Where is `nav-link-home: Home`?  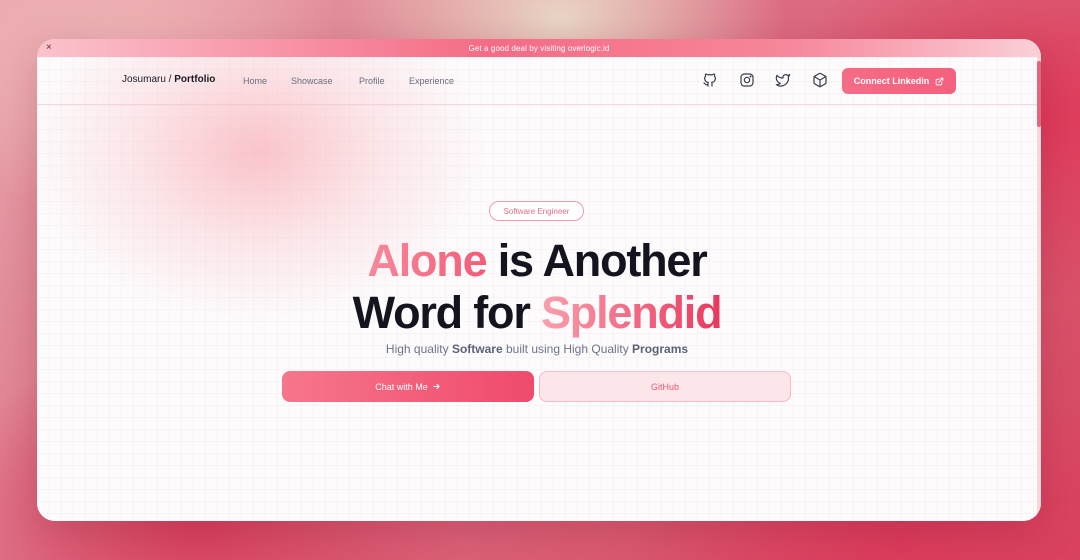
nav-link-home: Home is located at coordinates (255, 81).